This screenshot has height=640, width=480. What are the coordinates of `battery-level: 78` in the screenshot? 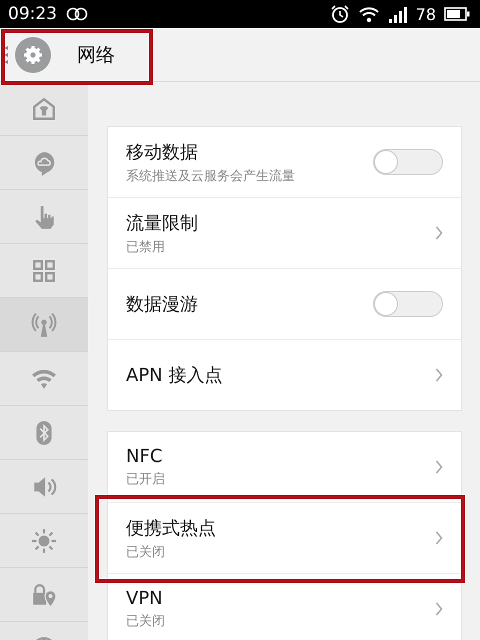 It's located at (426, 14).